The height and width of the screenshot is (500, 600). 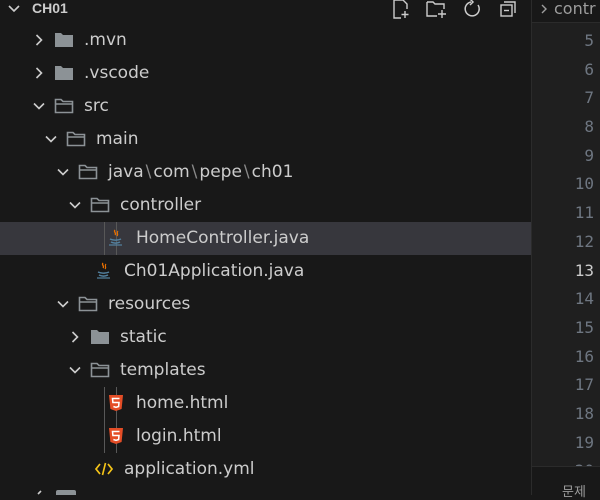 I want to click on tree-folder-row: controller, so click(x=265, y=205).